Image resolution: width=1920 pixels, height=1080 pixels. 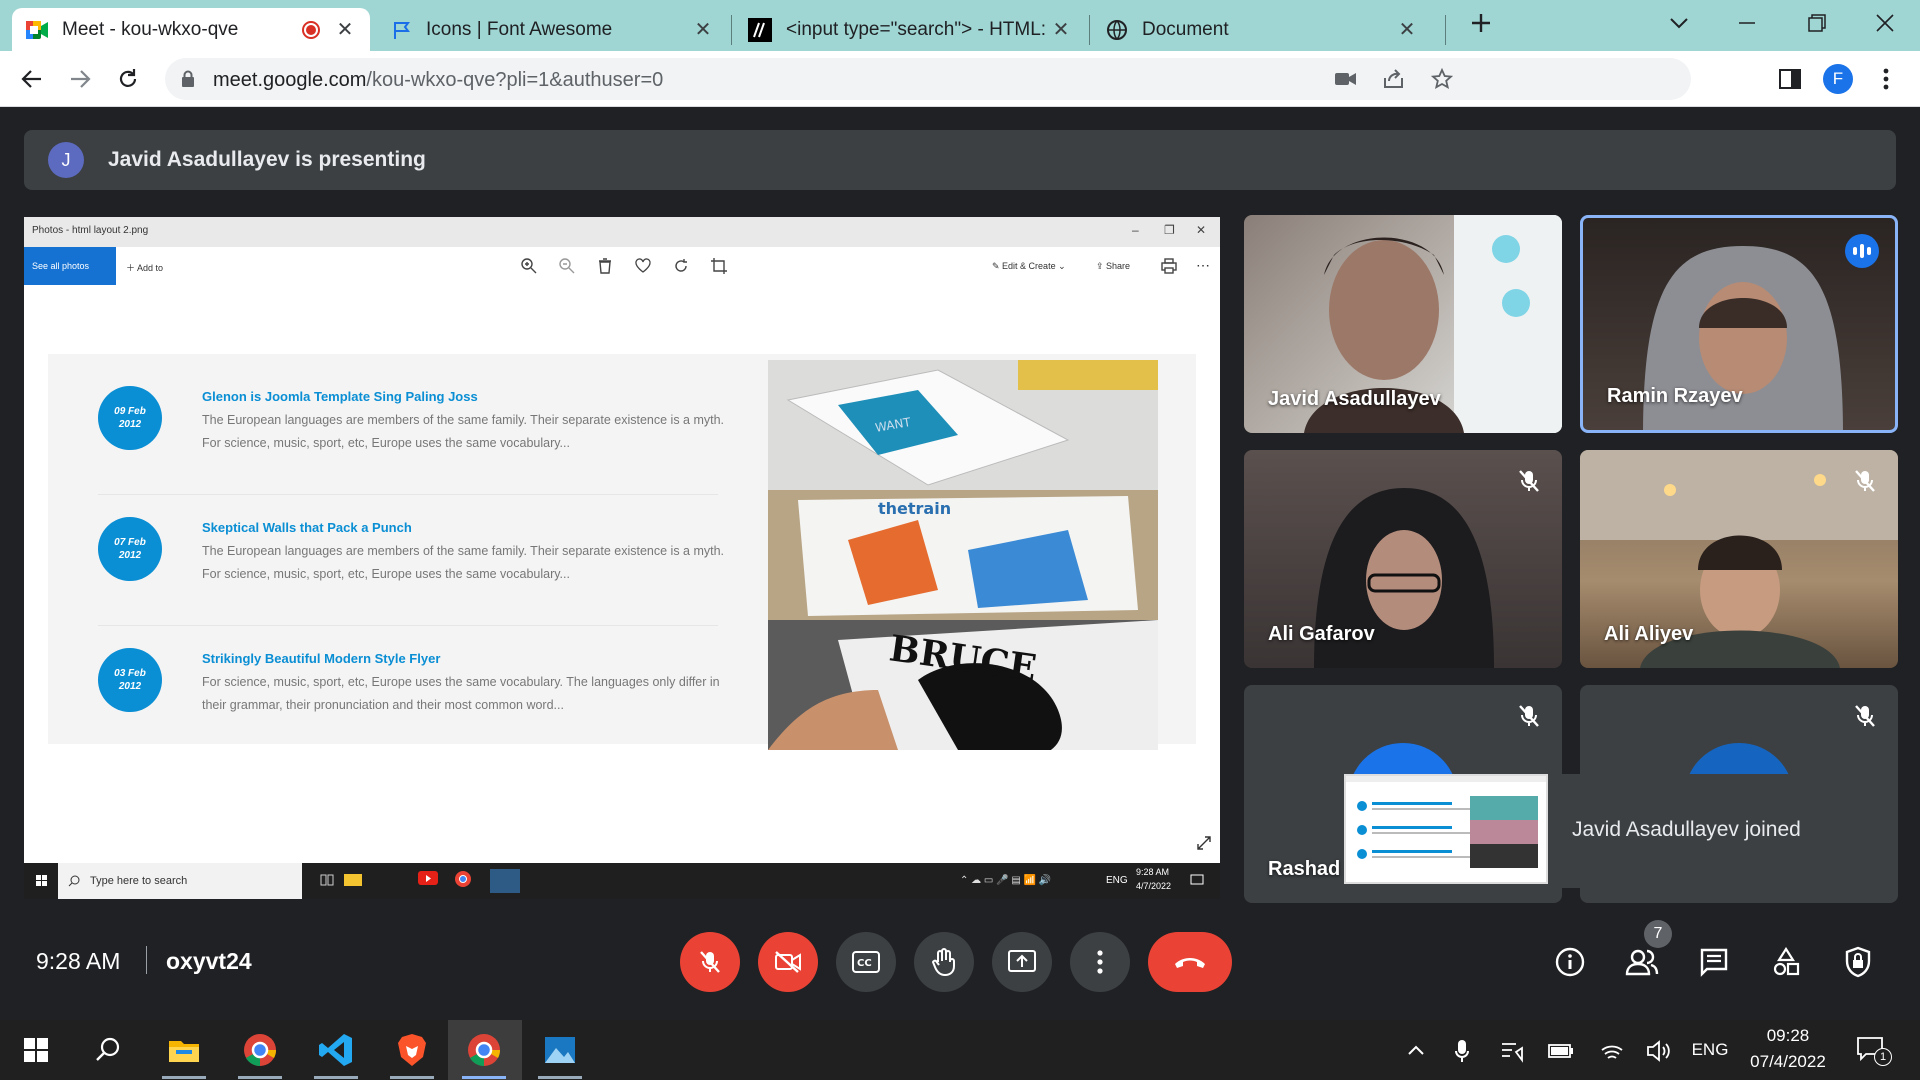 What do you see at coordinates (191, 29) in the screenshot?
I see `tab-meet: Meet - kou-wkxo-qve ✕` at bounding box center [191, 29].